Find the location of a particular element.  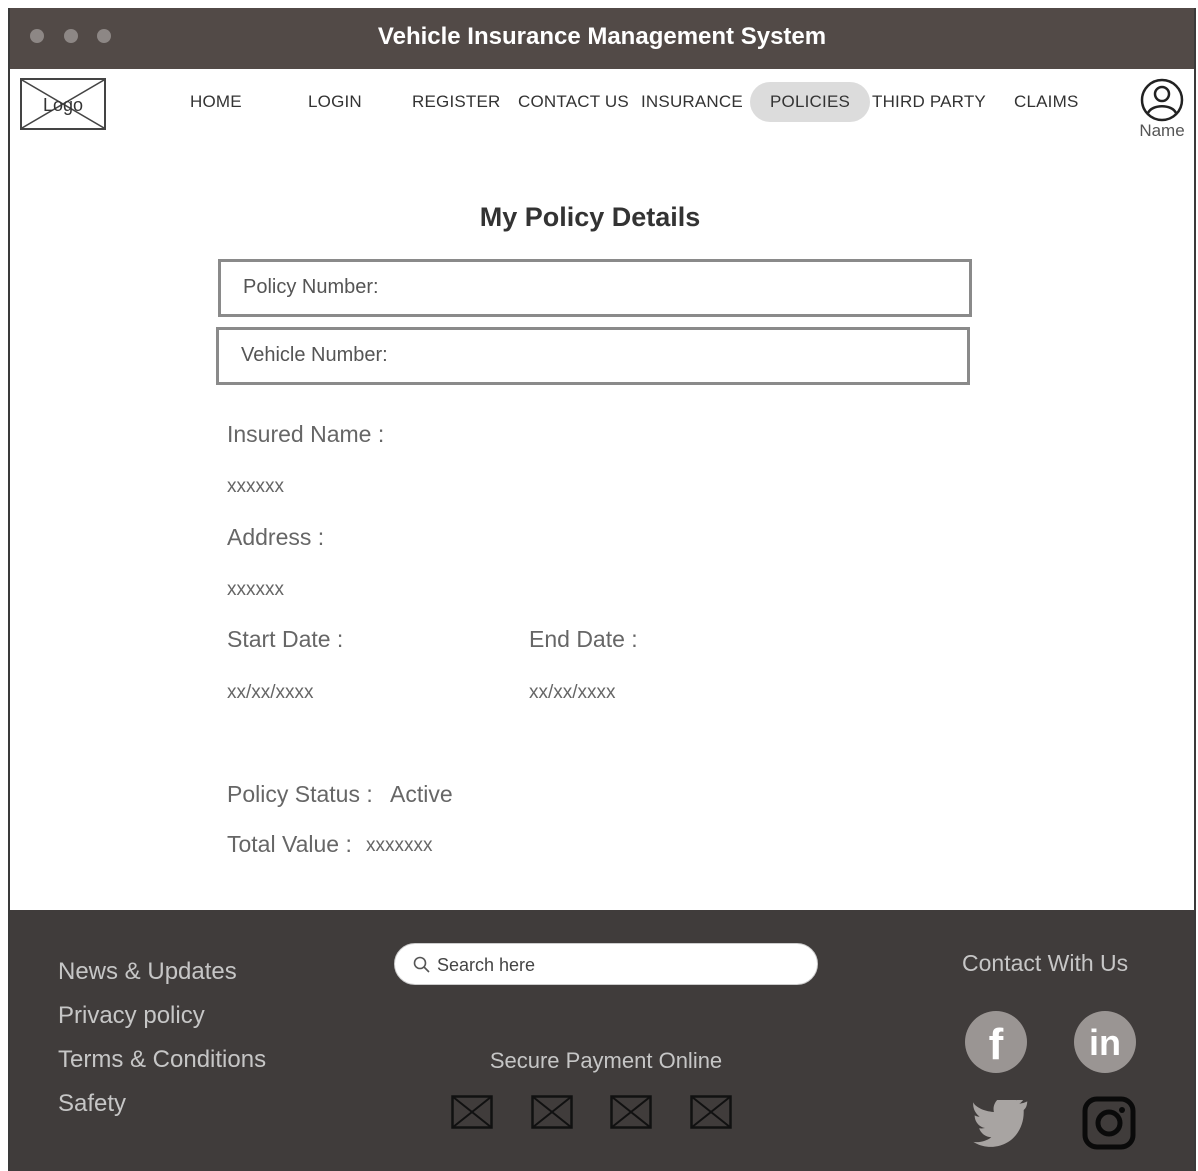

title-bar: Vehicle Insurance Management System is located at coordinates (602, 38).